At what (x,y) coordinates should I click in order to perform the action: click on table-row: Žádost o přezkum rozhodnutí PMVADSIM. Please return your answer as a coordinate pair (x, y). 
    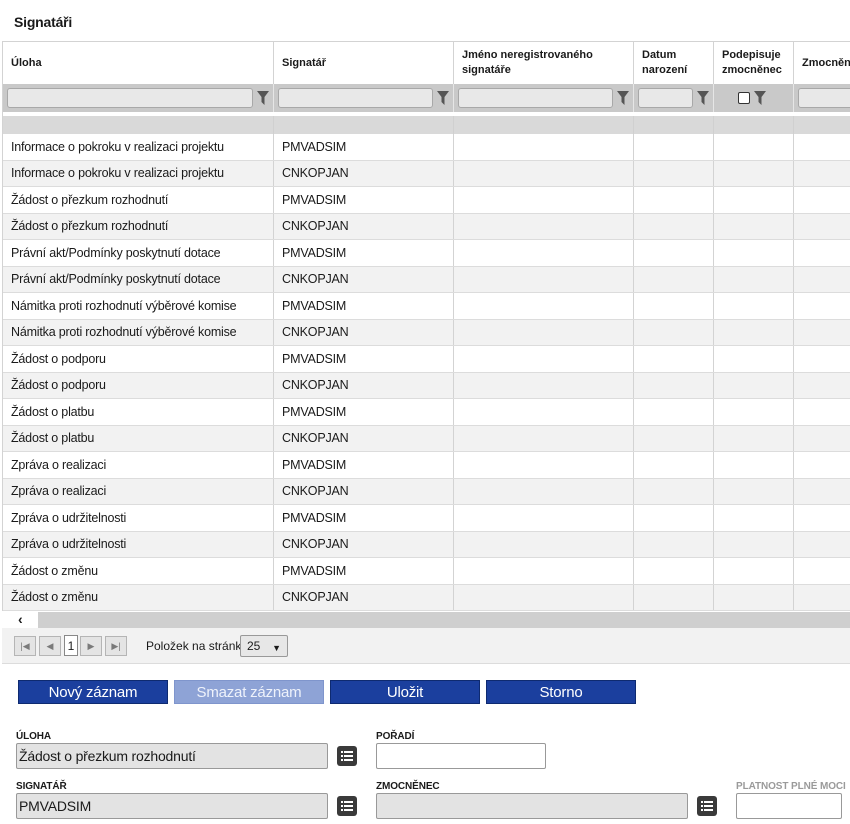
    Looking at the image, I should click on (426, 200).